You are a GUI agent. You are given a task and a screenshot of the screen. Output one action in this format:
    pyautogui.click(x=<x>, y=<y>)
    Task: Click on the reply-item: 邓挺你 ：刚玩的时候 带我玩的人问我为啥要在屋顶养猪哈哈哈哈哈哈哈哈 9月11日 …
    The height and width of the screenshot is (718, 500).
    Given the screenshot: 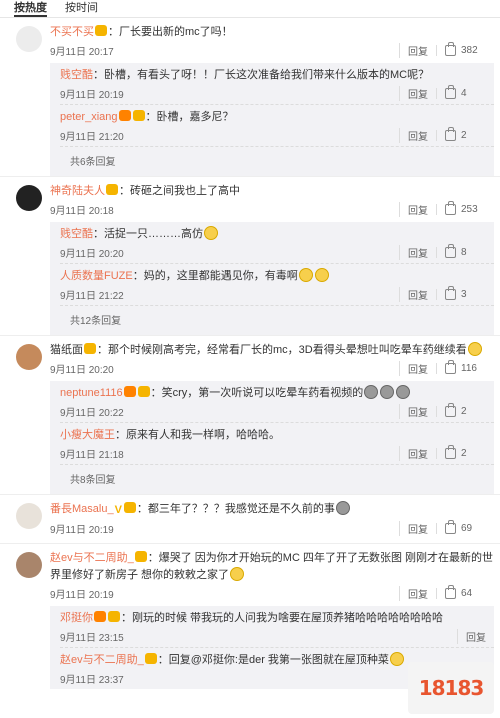 What is the action you would take?
    pyautogui.click(x=277, y=627)
    